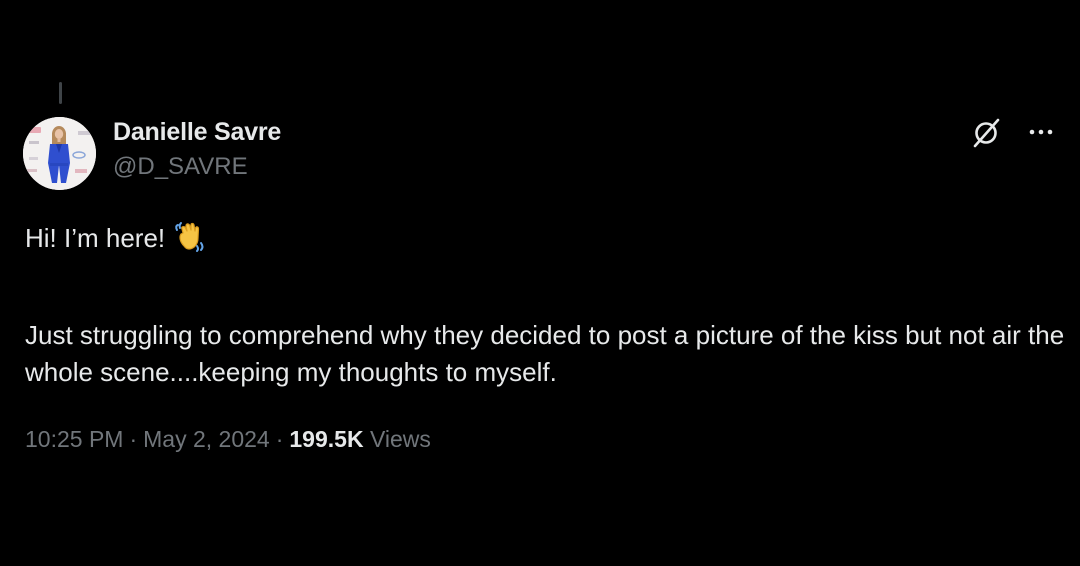  I want to click on author-block: Danielle Savre @D_SAVRE, so click(197, 149).